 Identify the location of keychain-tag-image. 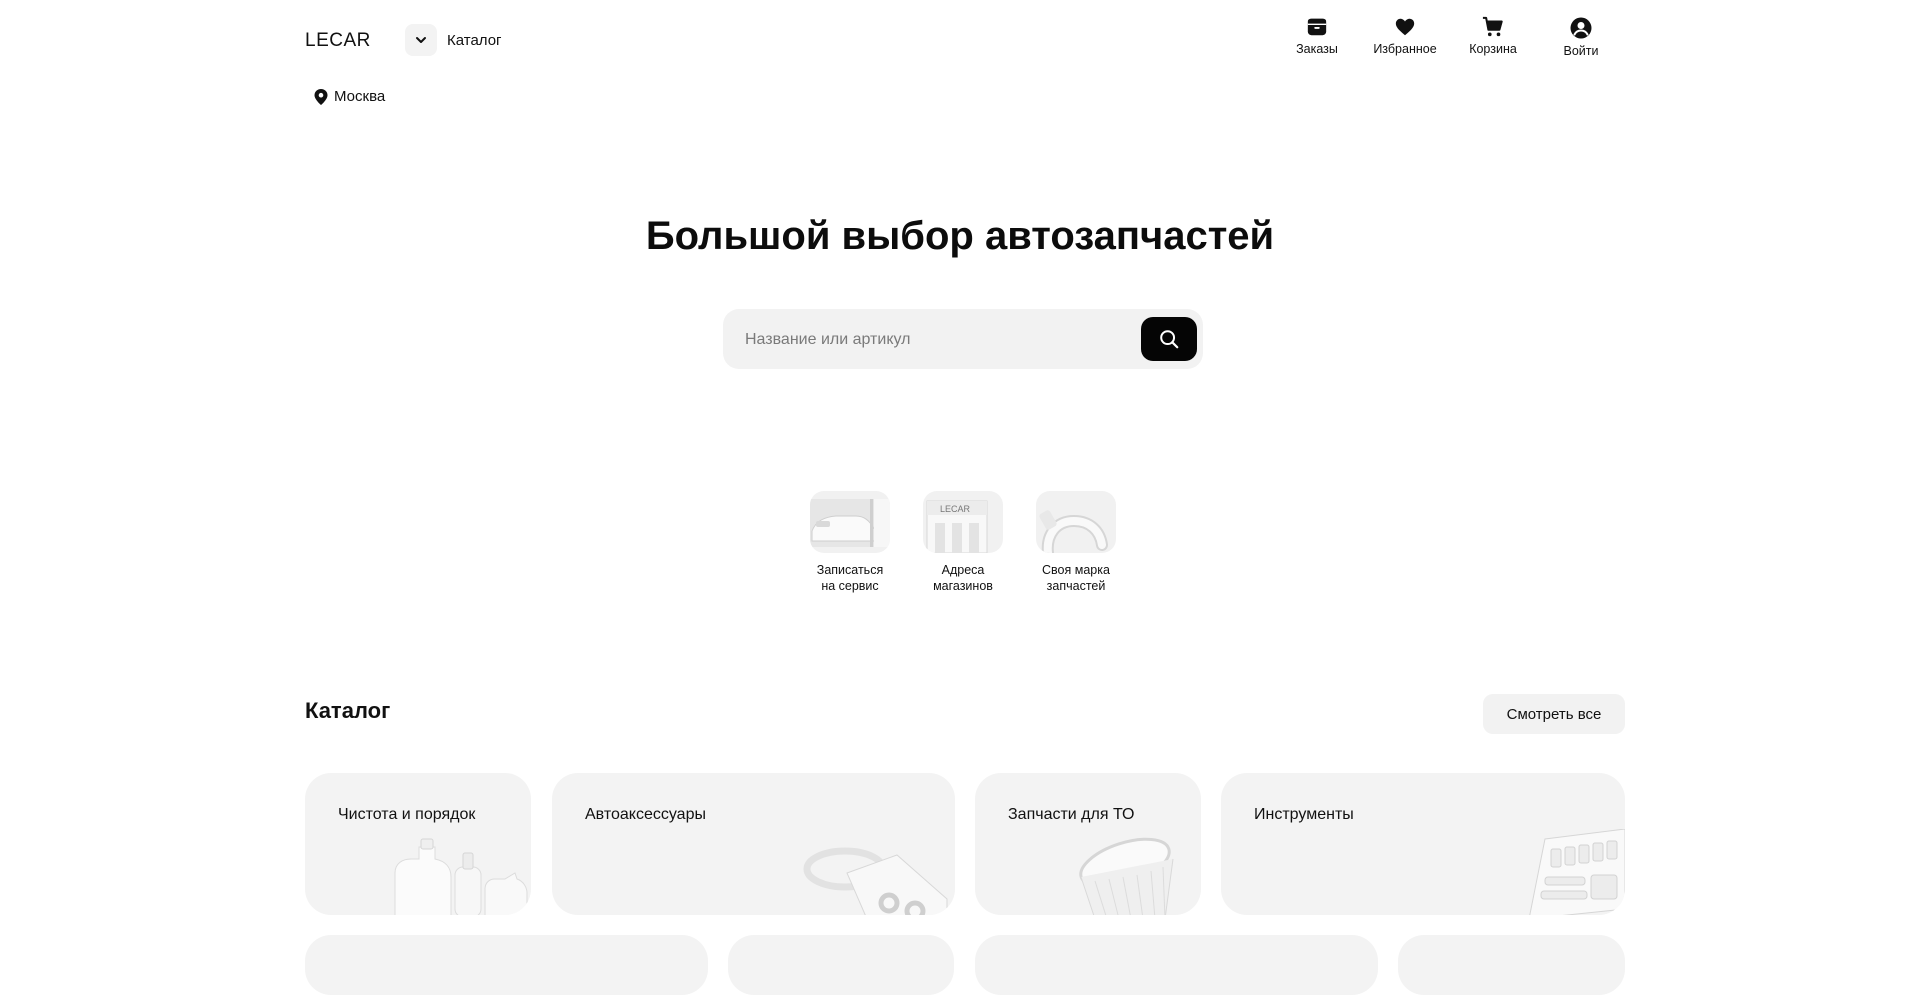
(875, 881).